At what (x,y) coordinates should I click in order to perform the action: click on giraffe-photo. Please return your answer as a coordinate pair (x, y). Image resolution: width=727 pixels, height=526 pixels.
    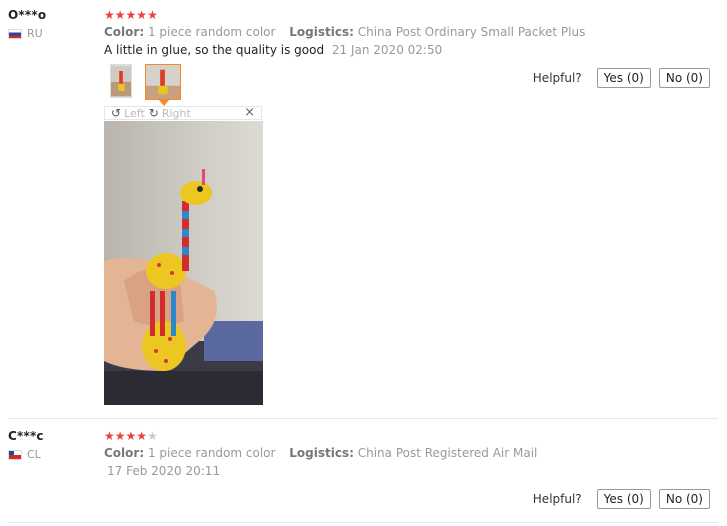
    Looking at the image, I should click on (183, 263).